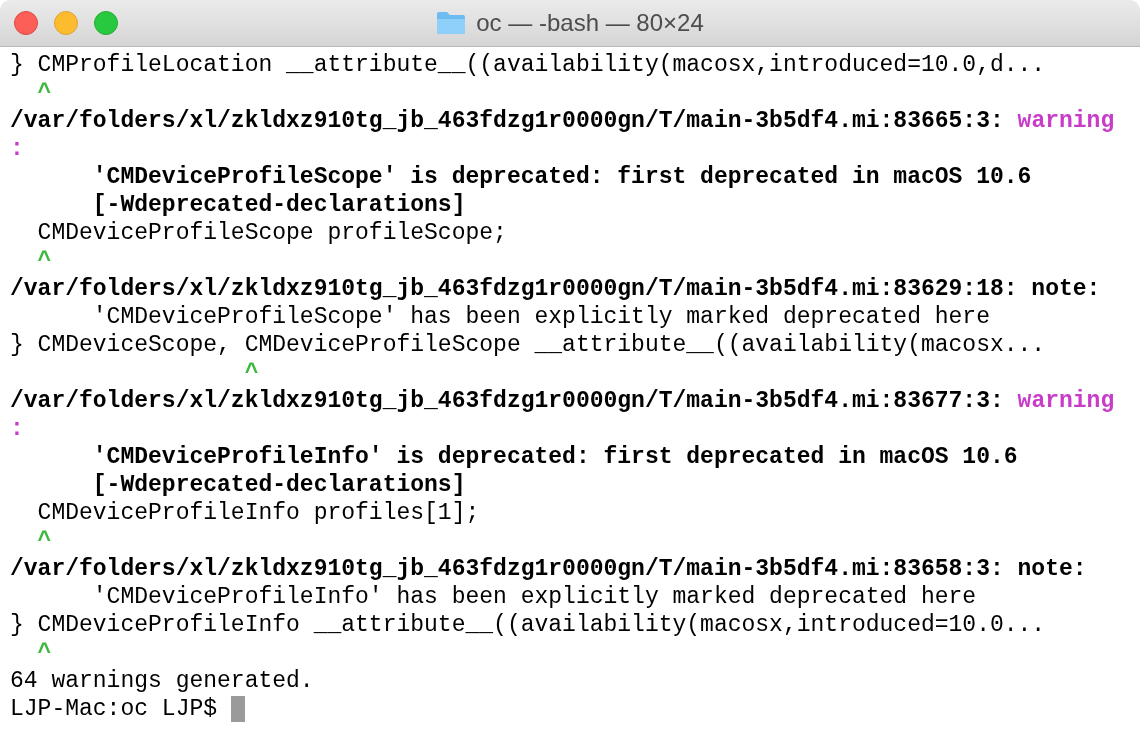 Image resolution: width=1140 pixels, height=732 pixels. What do you see at coordinates (162, 681) in the screenshot?
I see `terminal-text: 64 warnings generated.` at bounding box center [162, 681].